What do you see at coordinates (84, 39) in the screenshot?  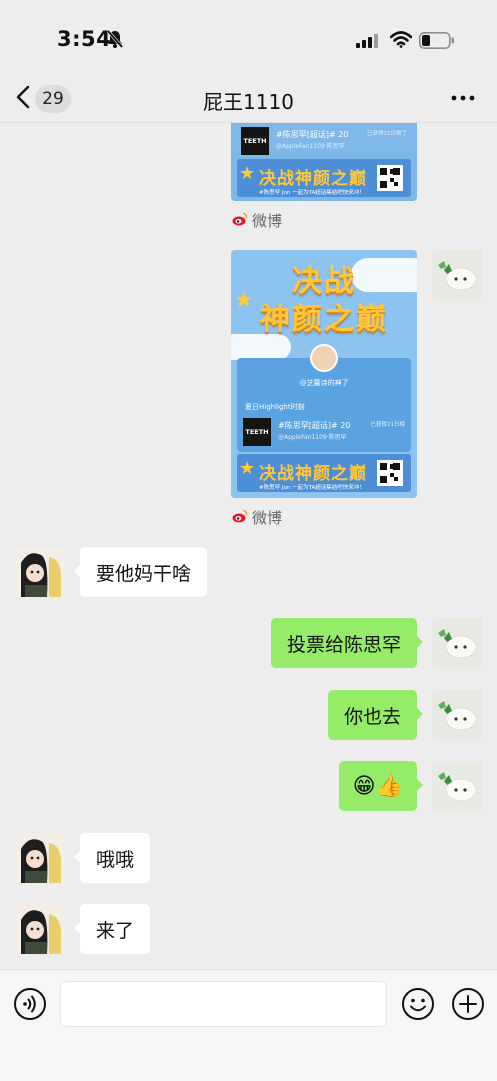 I see `status-time: 3:54` at bounding box center [84, 39].